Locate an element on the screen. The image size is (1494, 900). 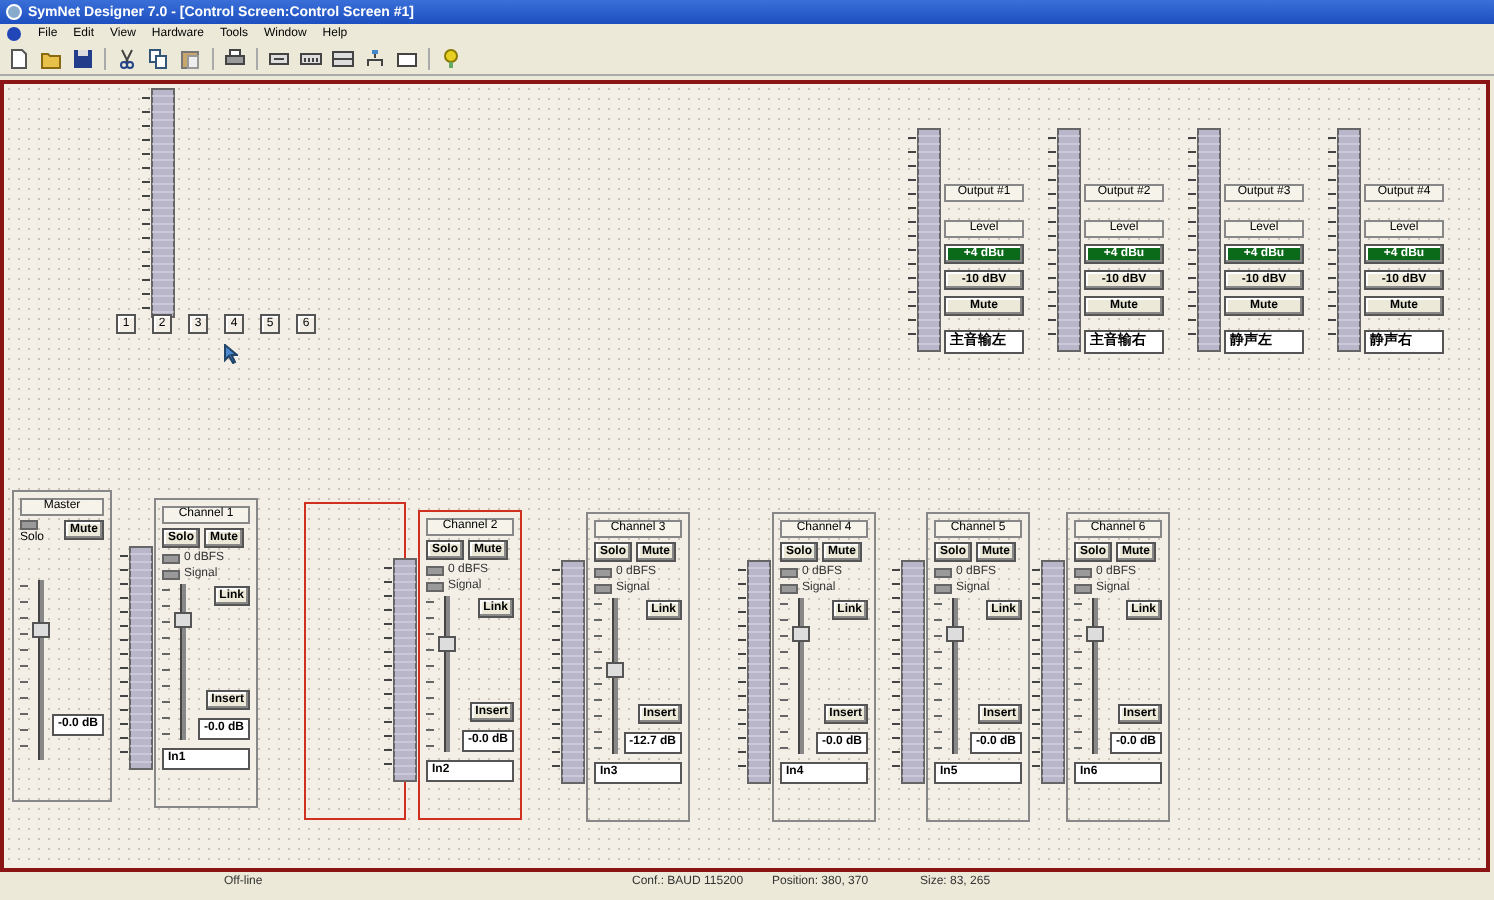
help-icon is located at coordinates (451, 59).